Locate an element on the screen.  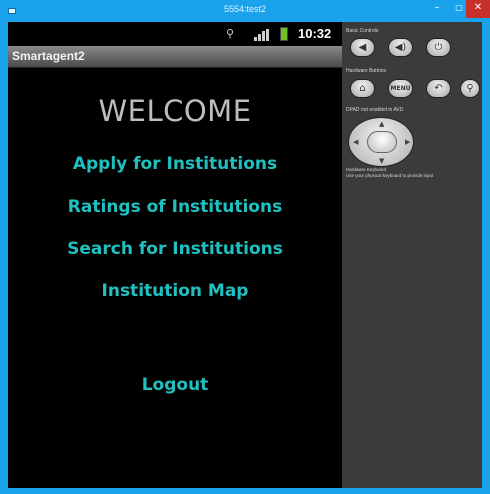
keyboard-label: Hardware Keyboard is located at coordinates (366, 169).